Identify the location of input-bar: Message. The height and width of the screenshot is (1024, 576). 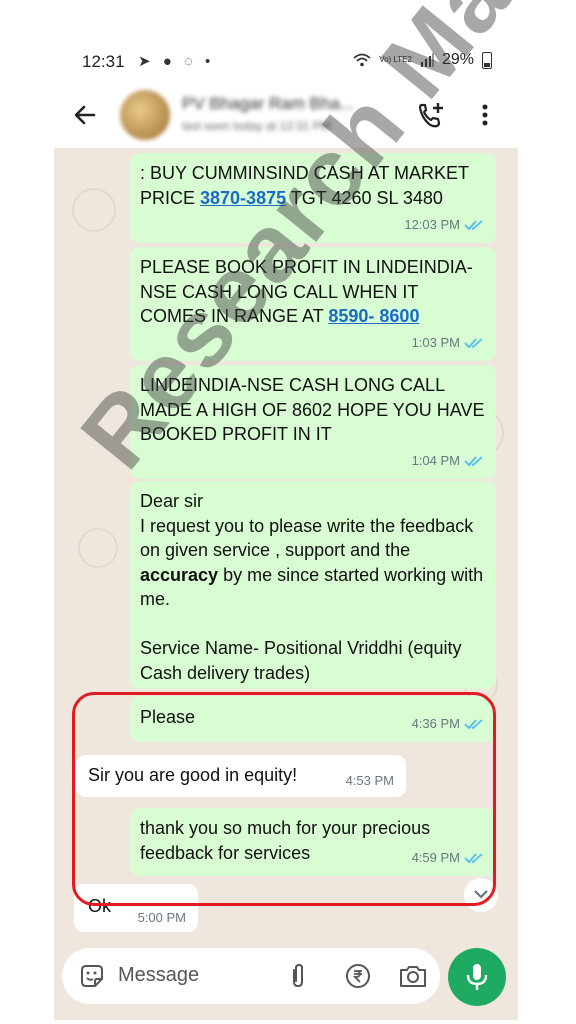
(286, 980).